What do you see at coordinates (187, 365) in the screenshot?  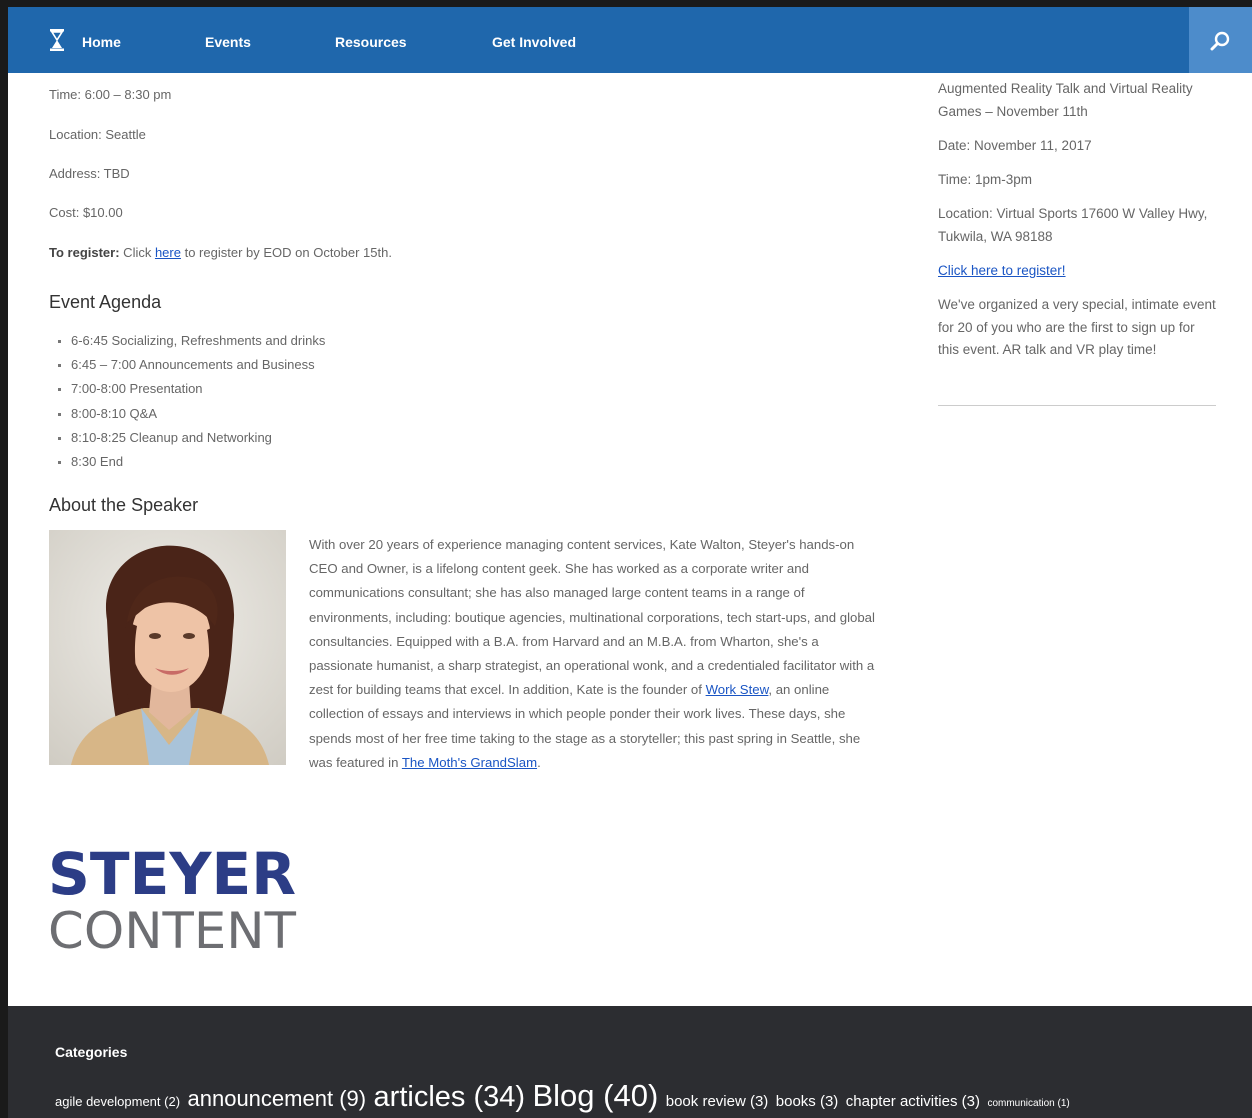 I see `agenda-item: 6:45 – 7:00 Announcements and Business` at bounding box center [187, 365].